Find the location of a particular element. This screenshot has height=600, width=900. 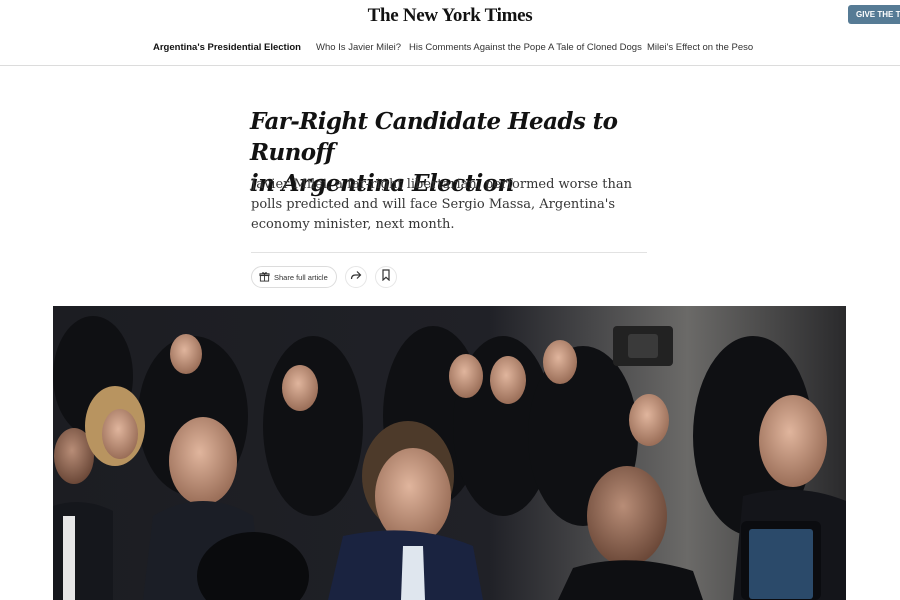

share-full-article-button: Share full article is located at coordinates (294, 277).